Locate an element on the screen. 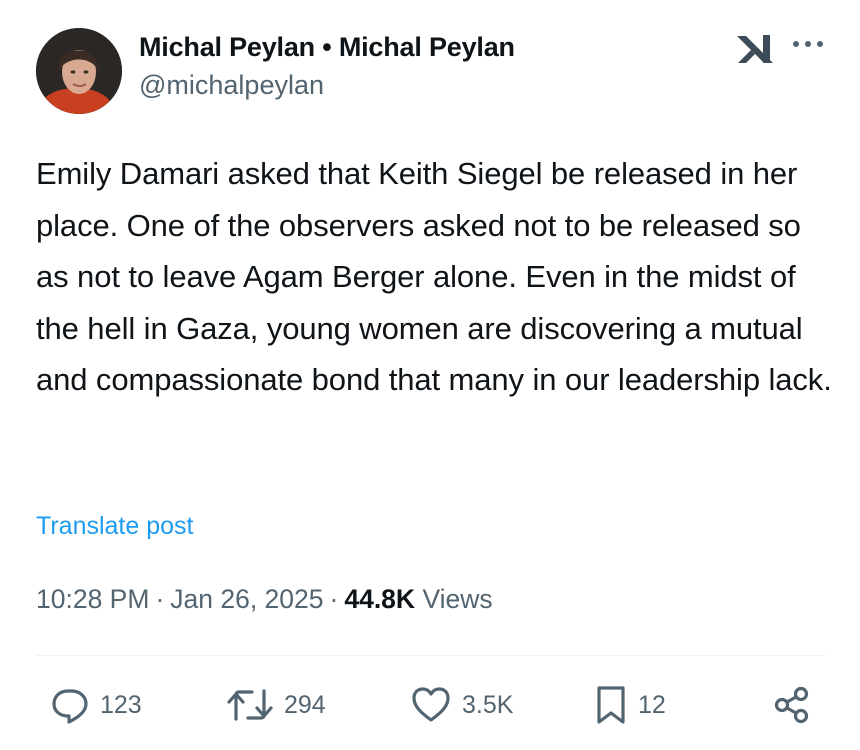 This screenshot has height=750, width=860. bookmark-button: 12 is located at coordinates (630, 705).